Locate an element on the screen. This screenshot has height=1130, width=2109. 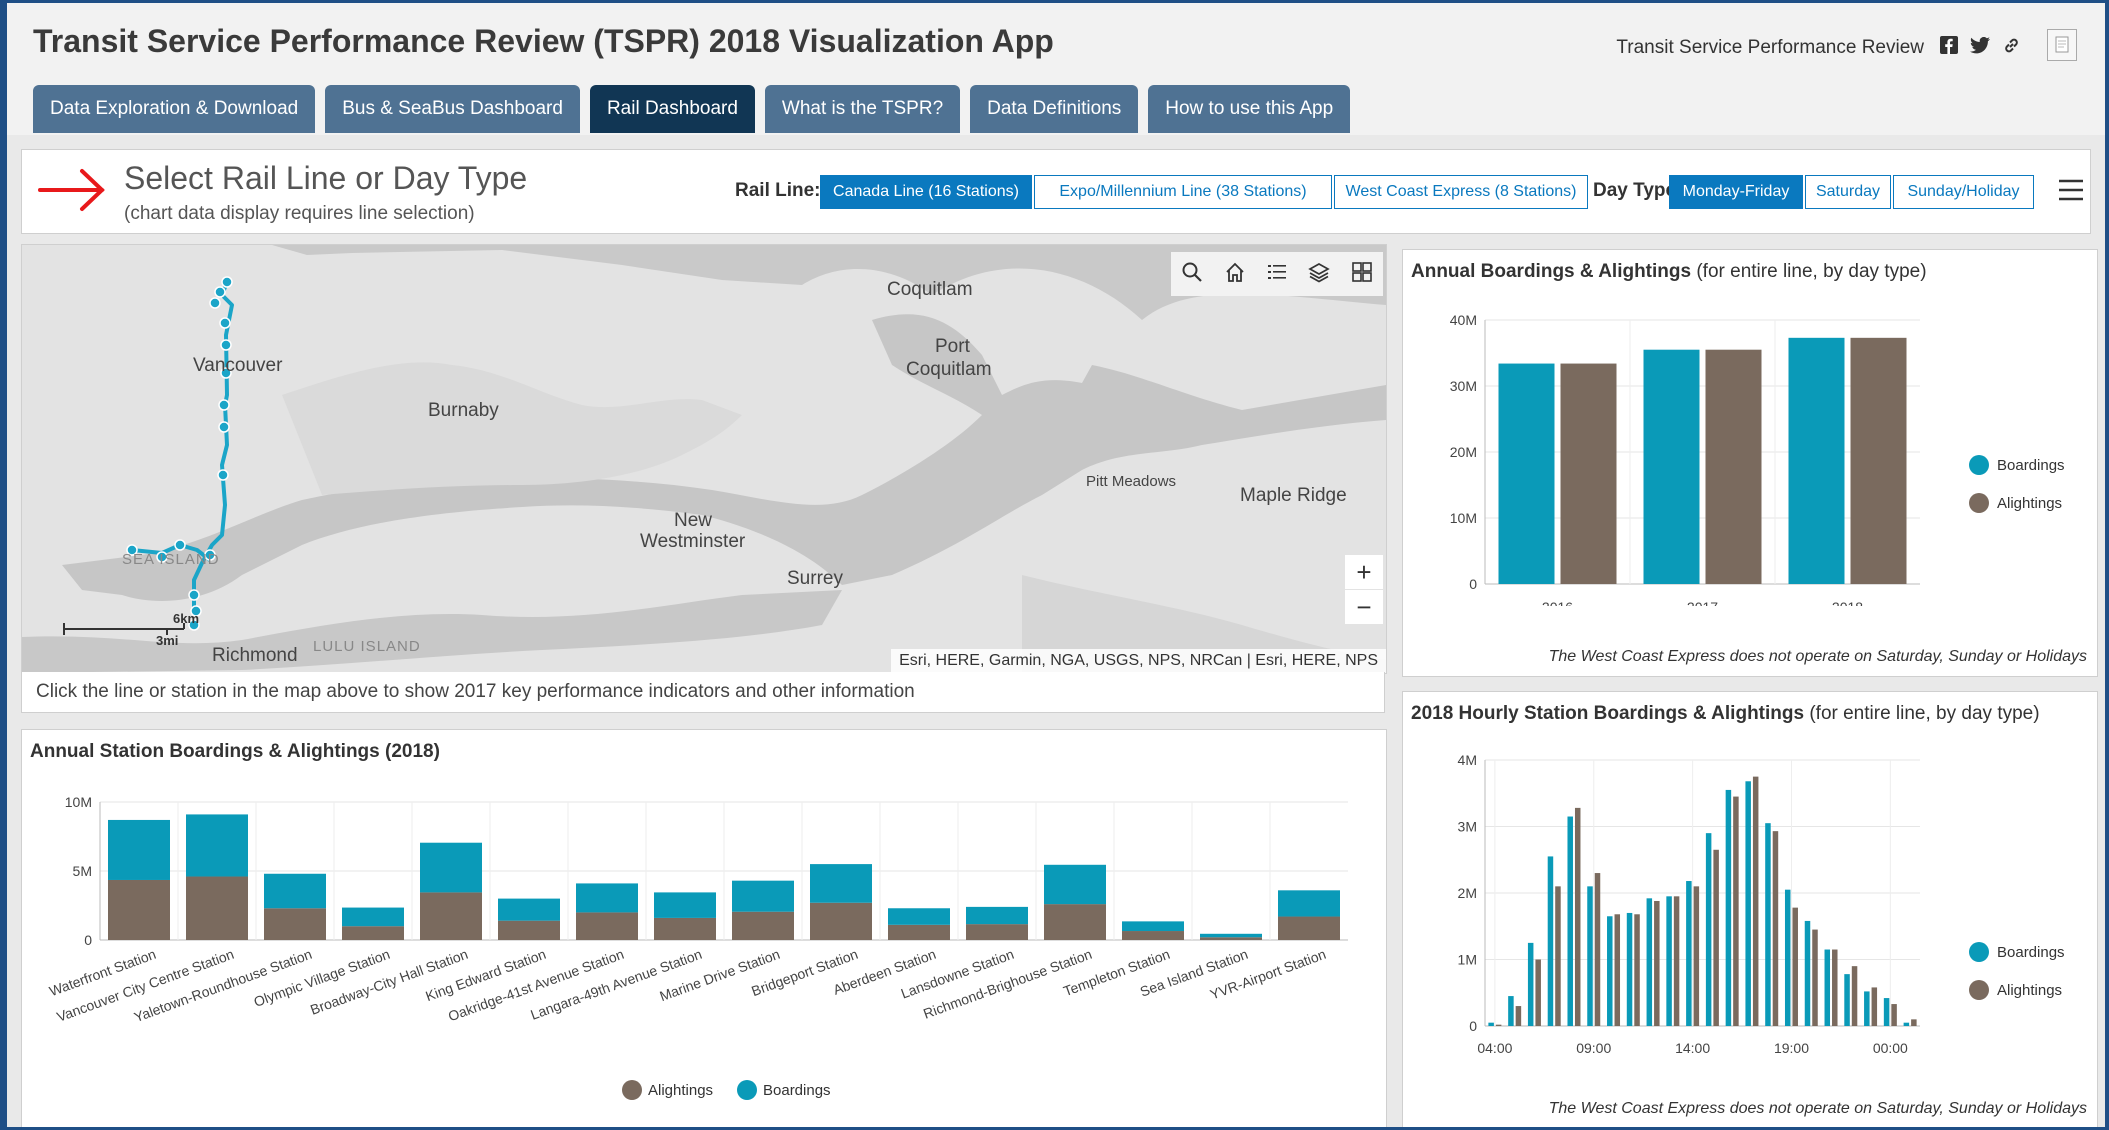
station-y-tick-label: 10M is located at coordinates (78, 802).